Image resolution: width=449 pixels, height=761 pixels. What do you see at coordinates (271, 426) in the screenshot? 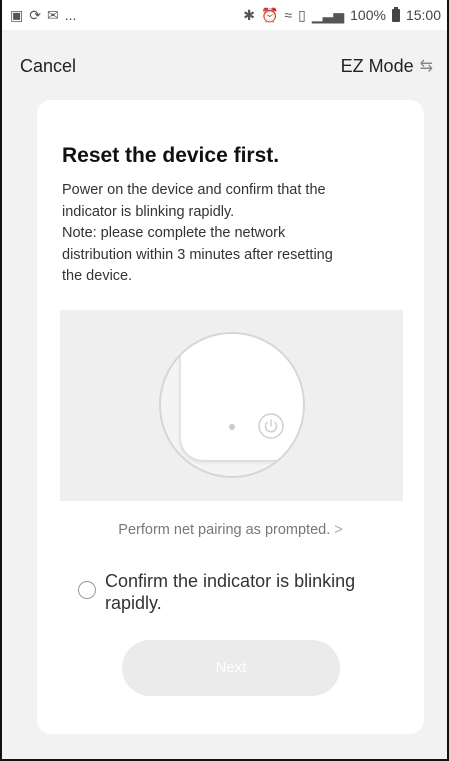
I see `power-icon` at bounding box center [271, 426].